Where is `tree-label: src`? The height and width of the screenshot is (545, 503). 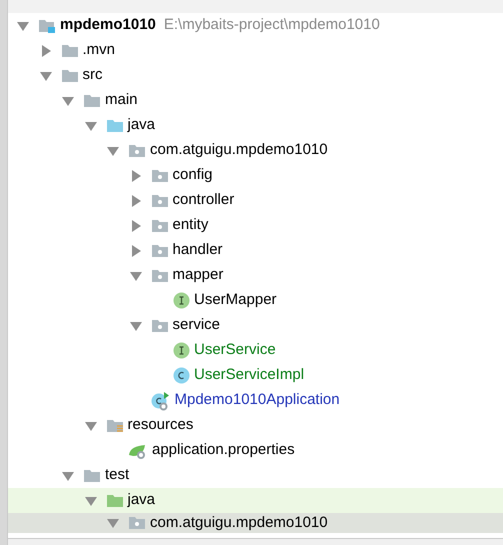
tree-label: src is located at coordinates (92, 75).